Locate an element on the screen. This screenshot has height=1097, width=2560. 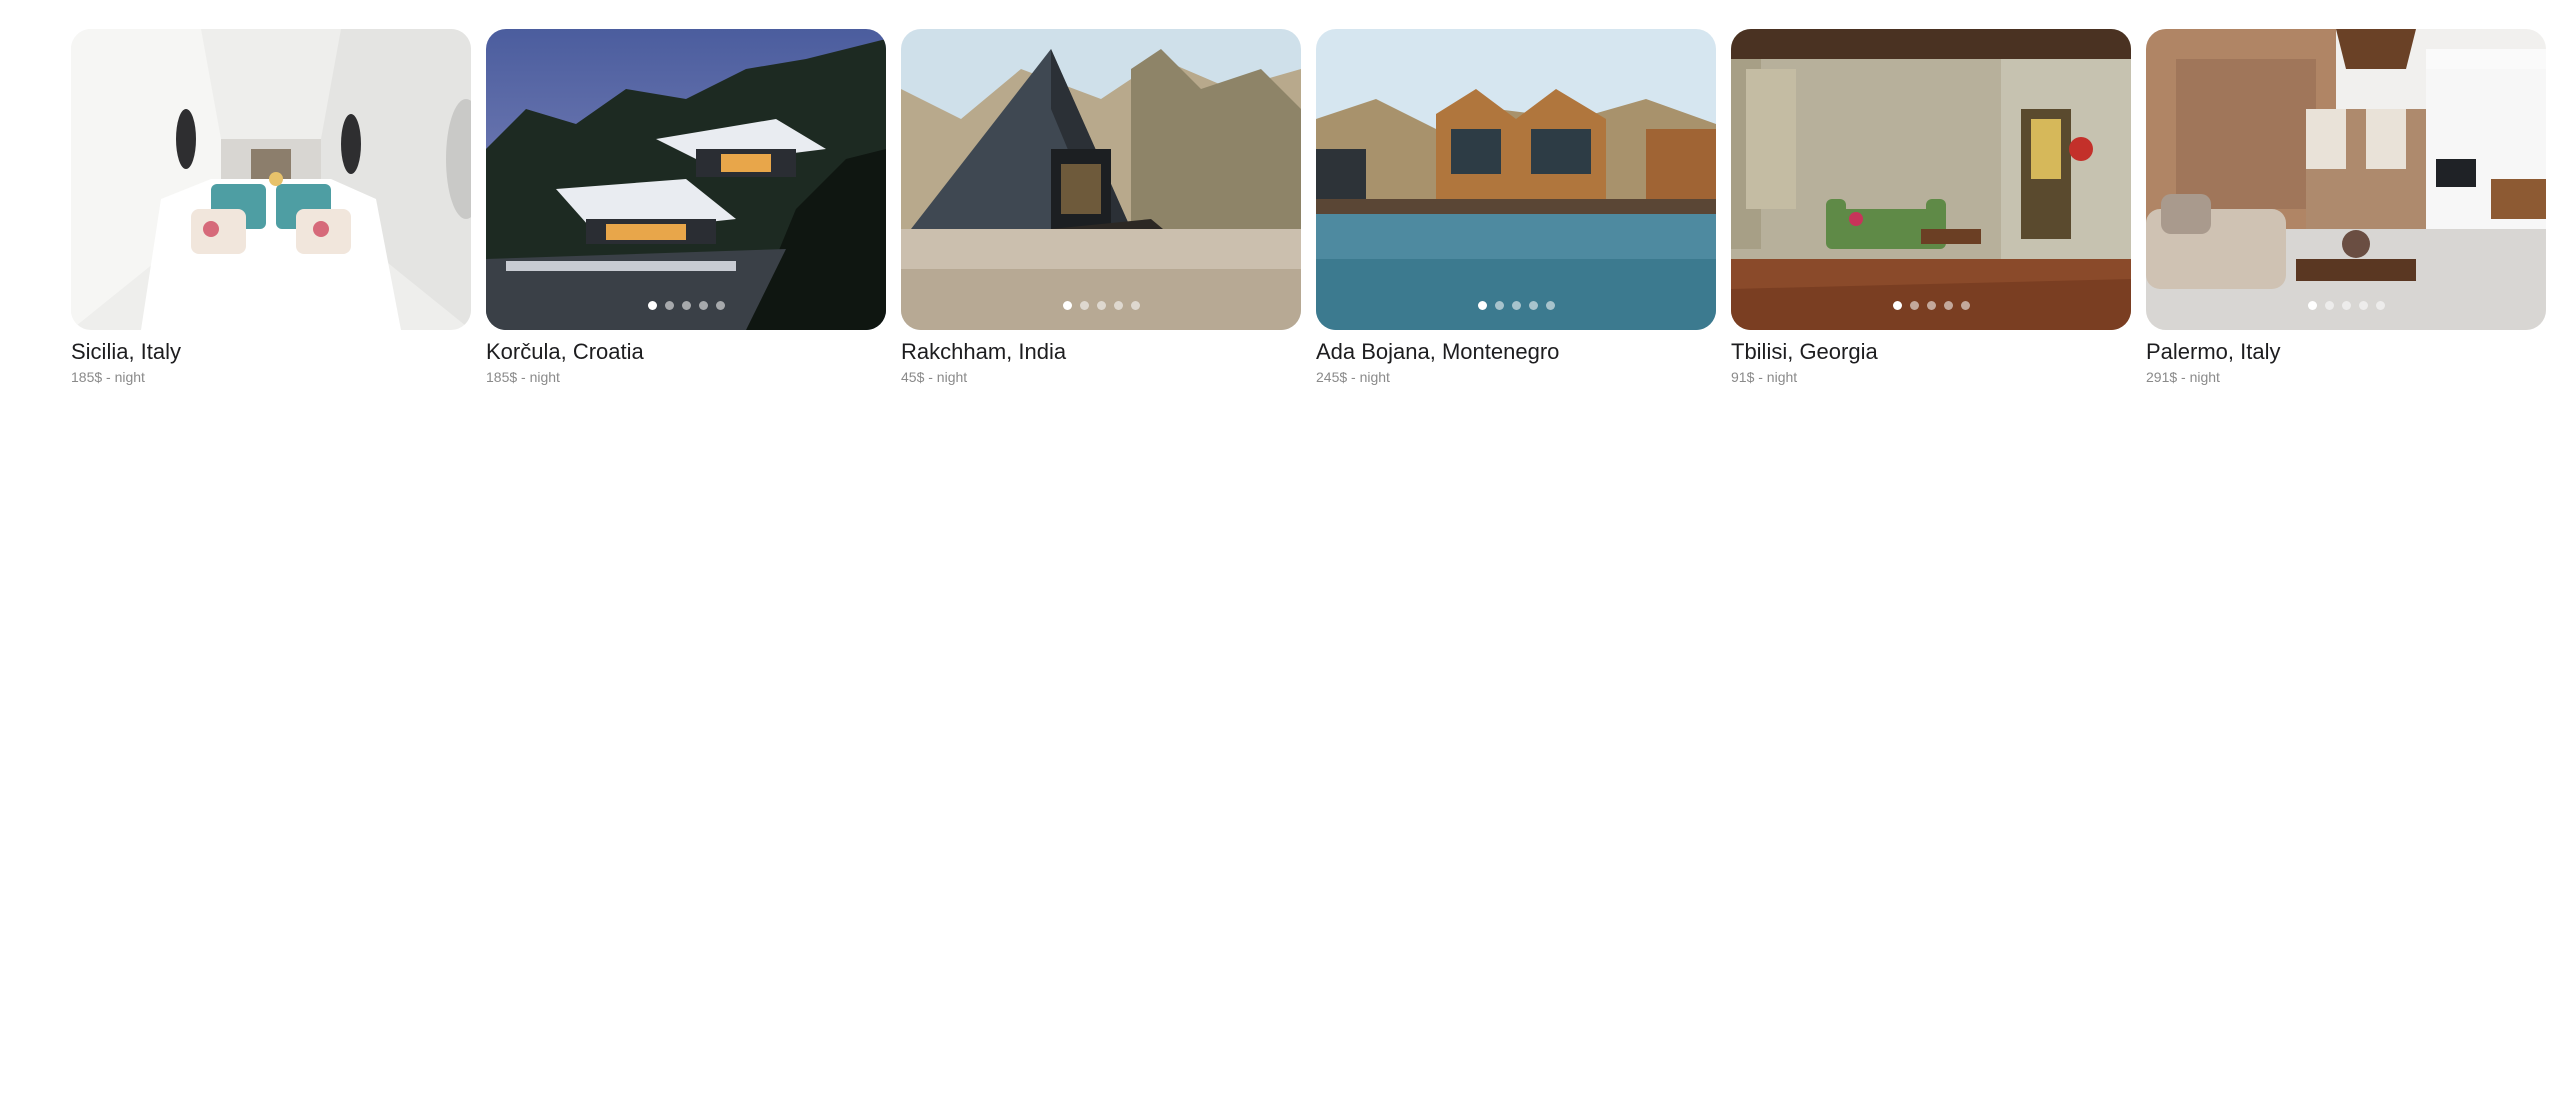
stone-wall-loft-photo is located at coordinates (2346, 179).